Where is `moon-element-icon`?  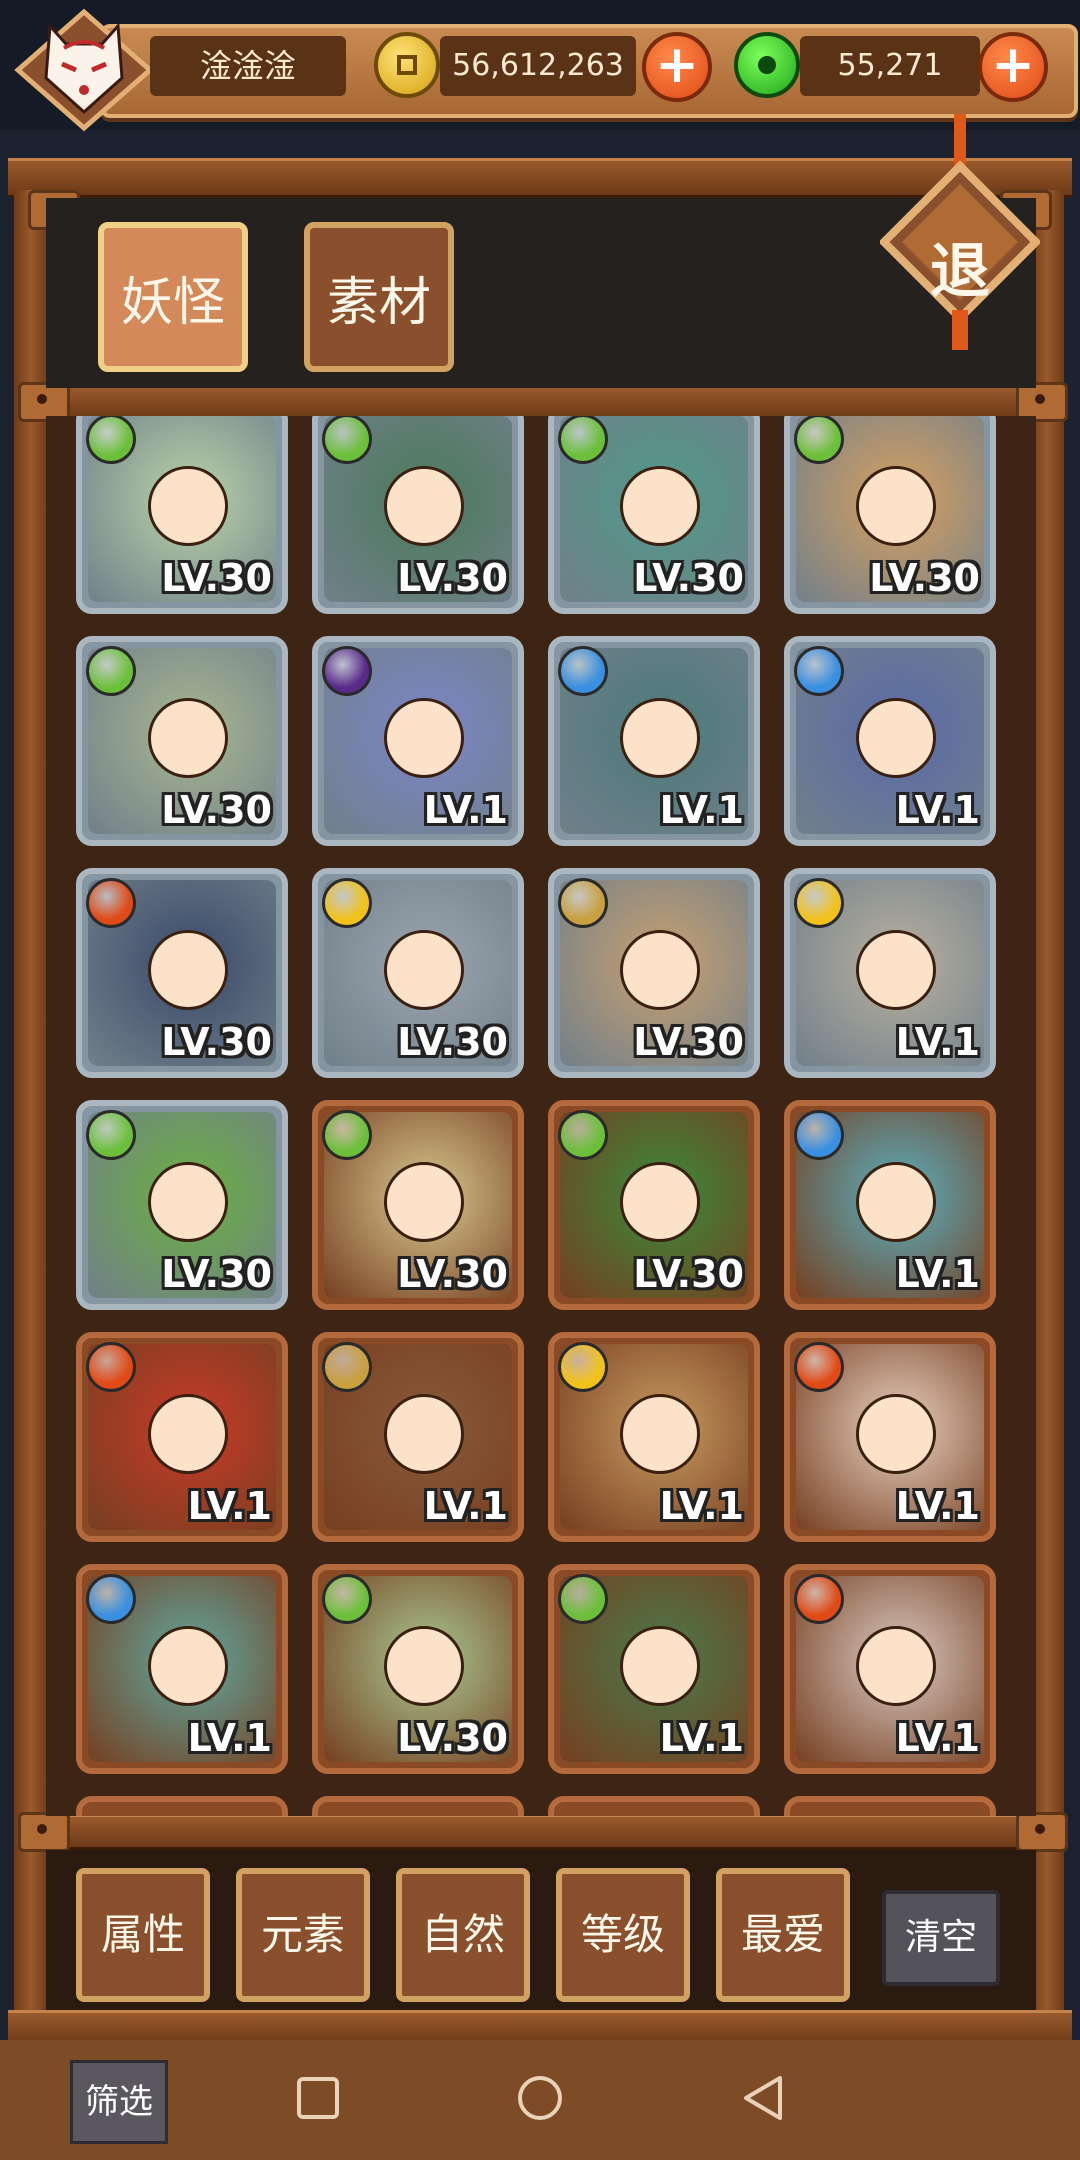
moon-element-icon is located at coordinates (347, 671).